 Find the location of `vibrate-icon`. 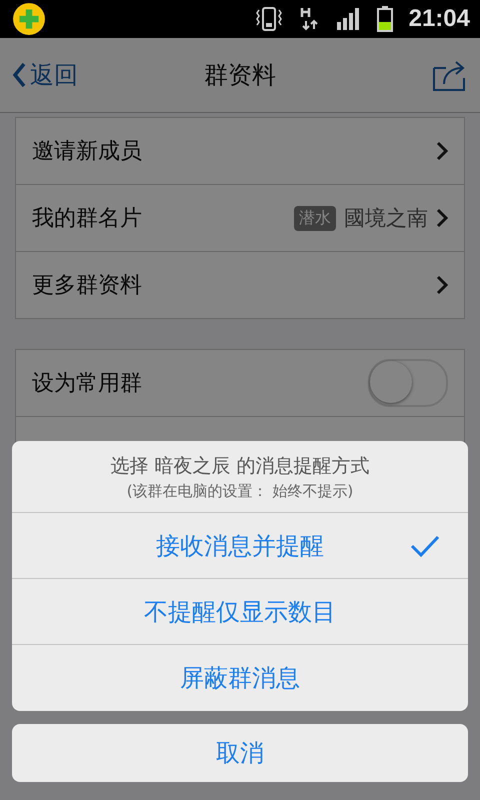

vibrate-icon is located at coordinates (268, 19).